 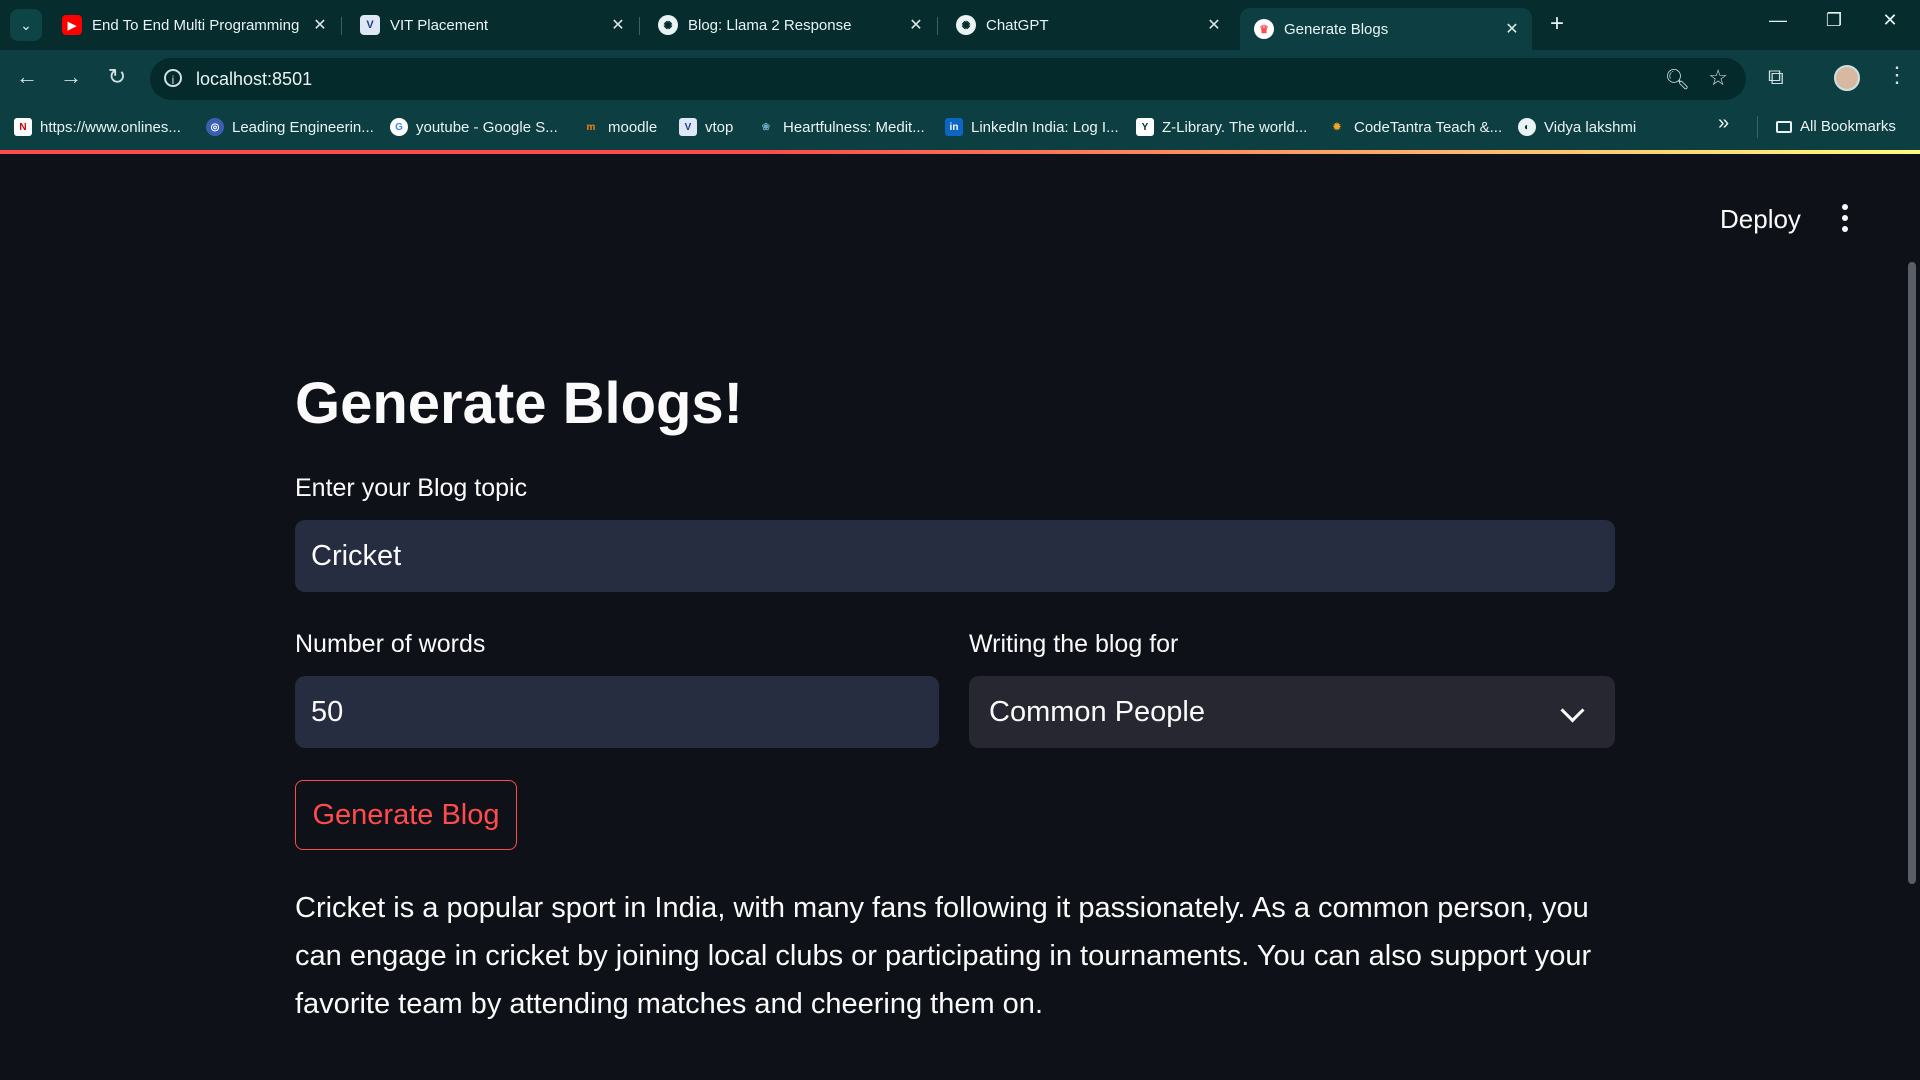 What do you see at coordinates (1834, 20) in the screenshot?
I see `restore-button: ❐` at bounding box center [1834, 20].